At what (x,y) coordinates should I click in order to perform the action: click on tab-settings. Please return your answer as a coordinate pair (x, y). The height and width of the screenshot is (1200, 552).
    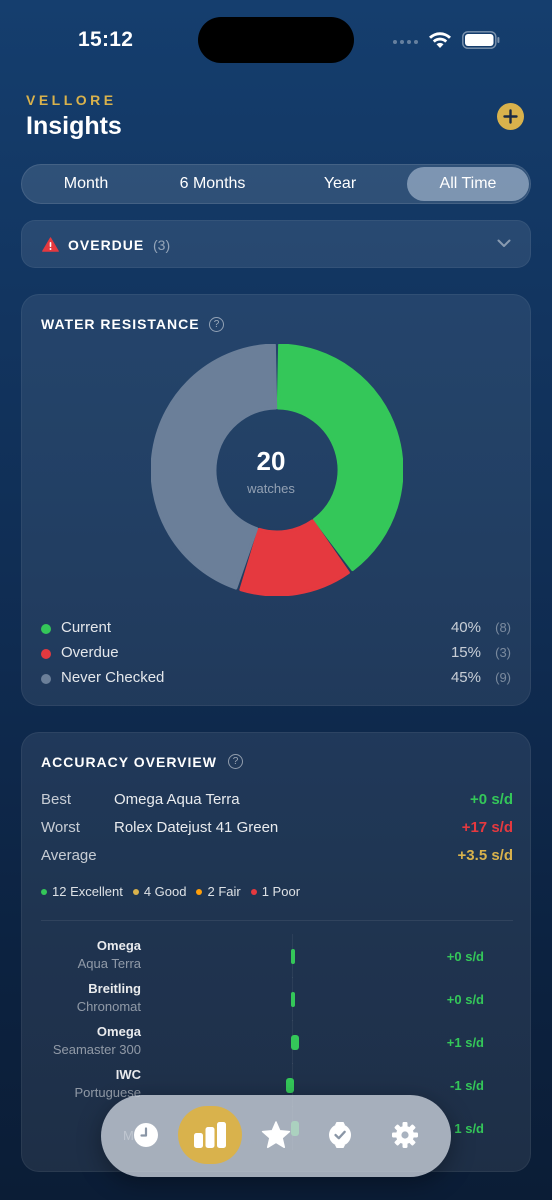
    Looking at the image, I should click on (405, 1135).